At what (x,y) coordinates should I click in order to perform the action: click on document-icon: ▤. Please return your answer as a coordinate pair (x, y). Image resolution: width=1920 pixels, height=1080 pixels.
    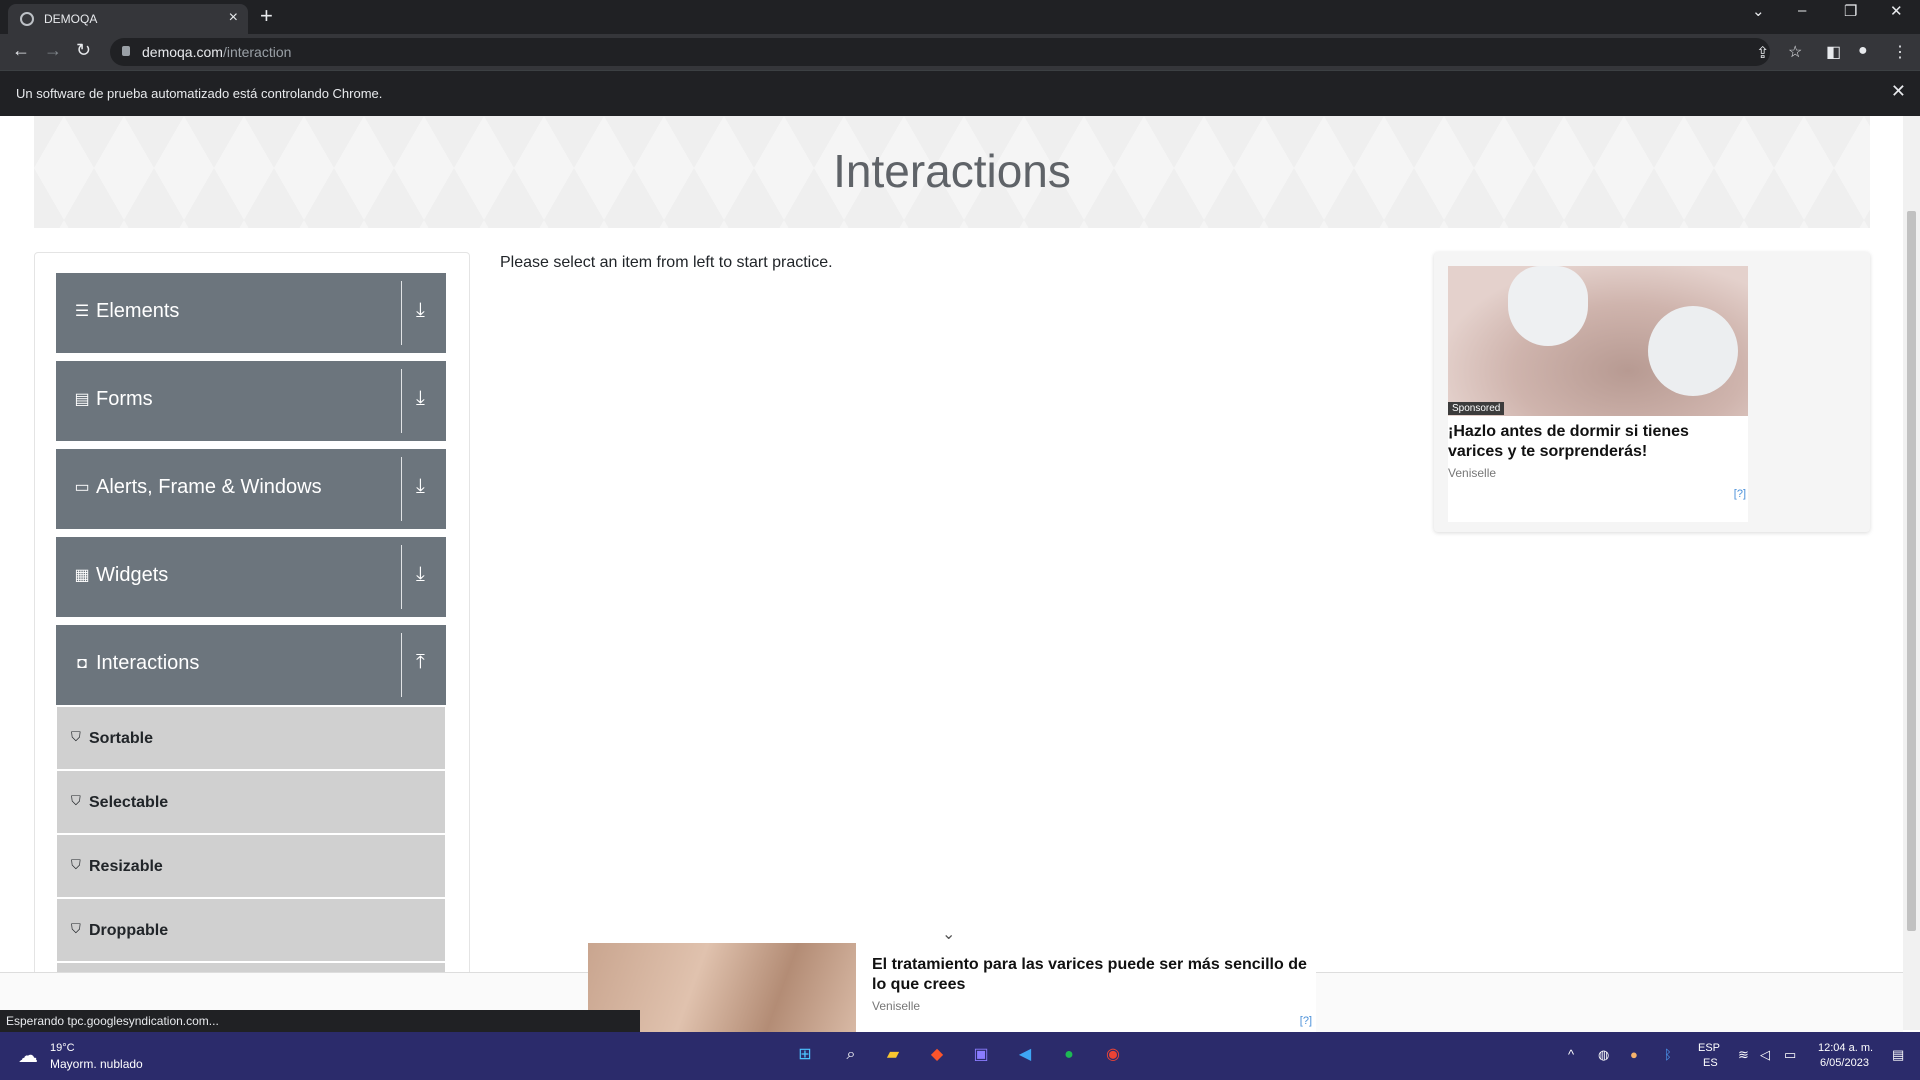
    Looking at the image, I should click on (82, 399).